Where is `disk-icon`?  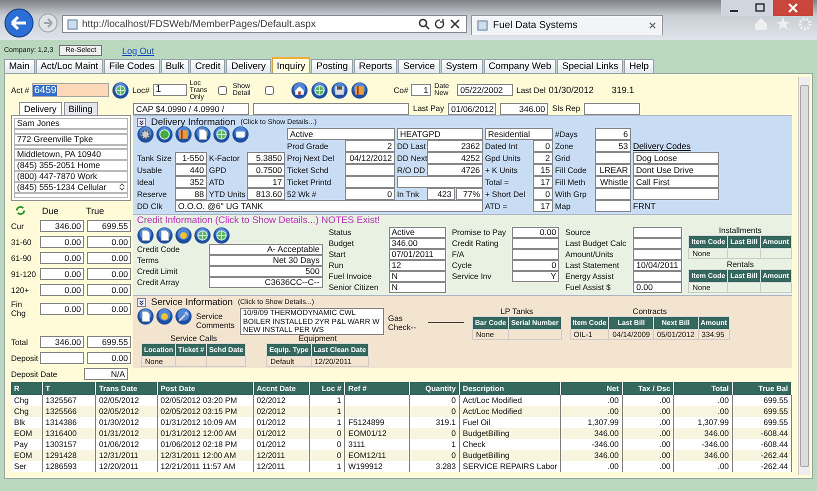 disk-icon is located at coordinates (339, 90).